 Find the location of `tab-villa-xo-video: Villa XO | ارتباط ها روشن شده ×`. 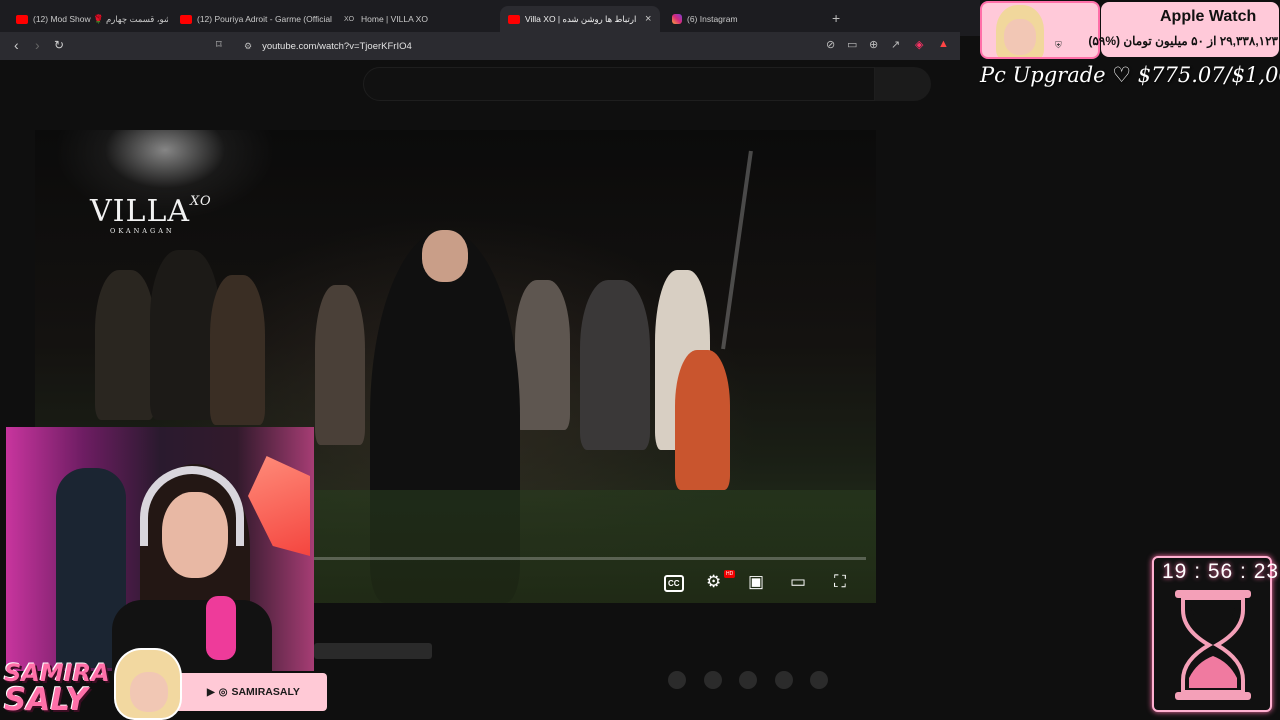

tab-villa-xo-video: Villa XO | ارتباط ها روشن شده × is located at coordinates (580, 19).